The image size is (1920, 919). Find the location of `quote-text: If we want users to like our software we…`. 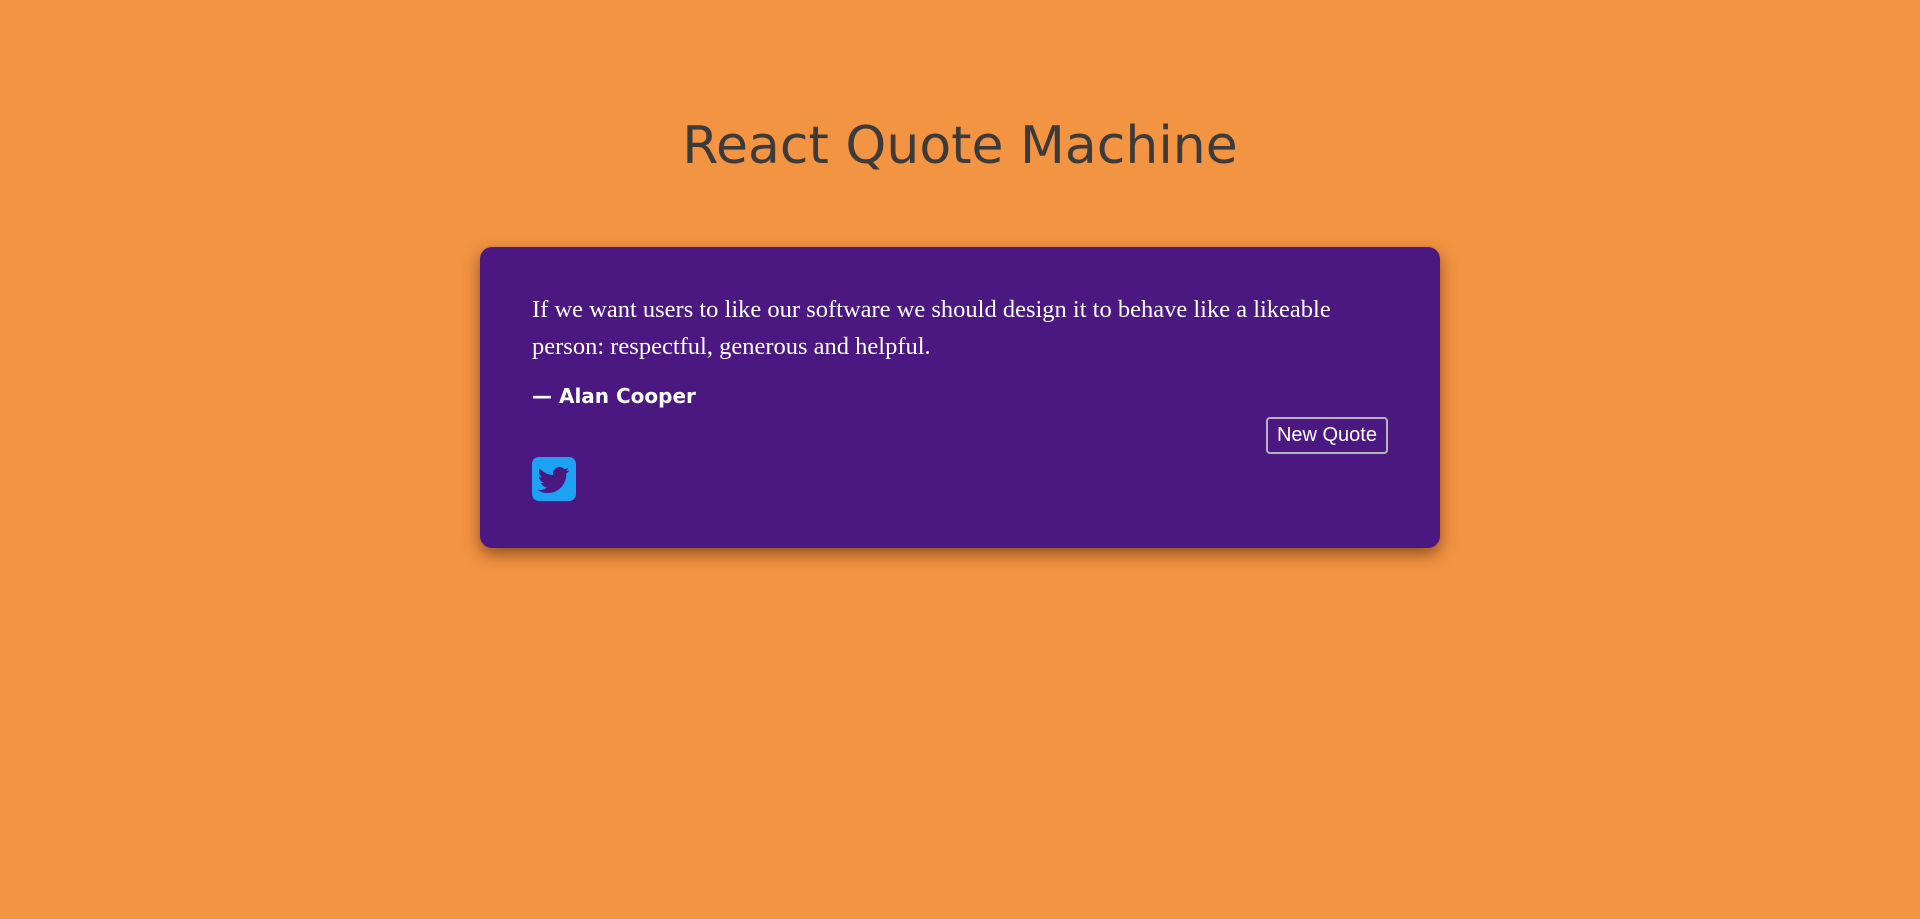

quote-text: If we want users to like our software we… is located at coordinates (931, 328).